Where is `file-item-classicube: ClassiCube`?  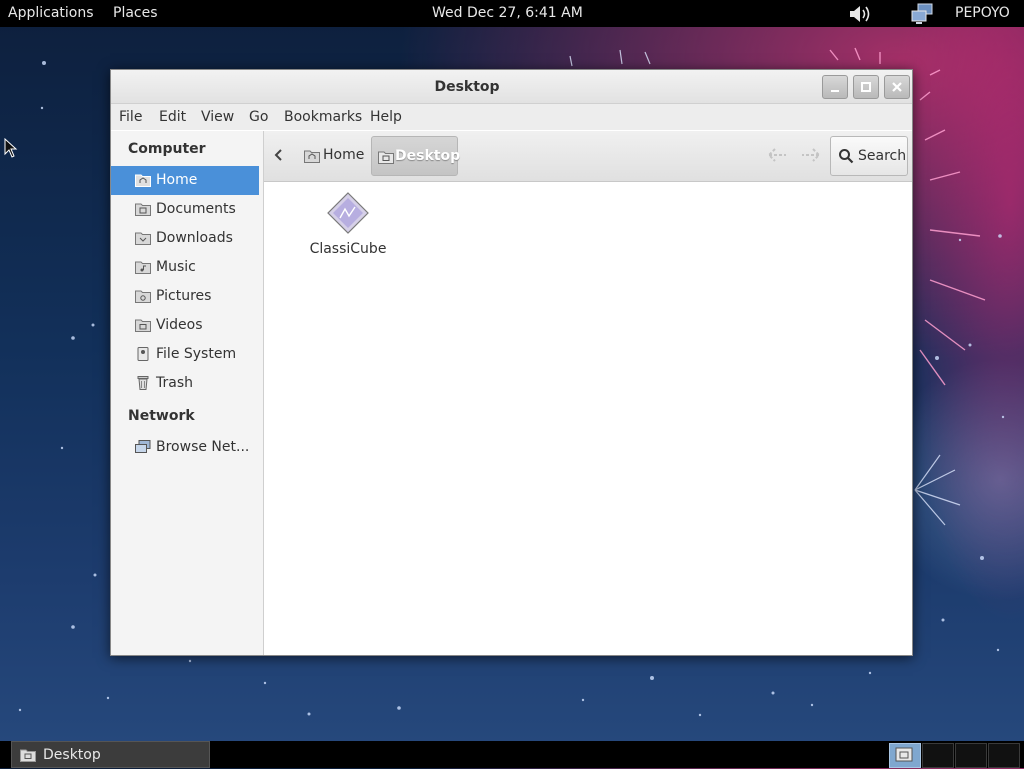
file-item-classicube: ClassiCube is located at coordinates (349, 227).